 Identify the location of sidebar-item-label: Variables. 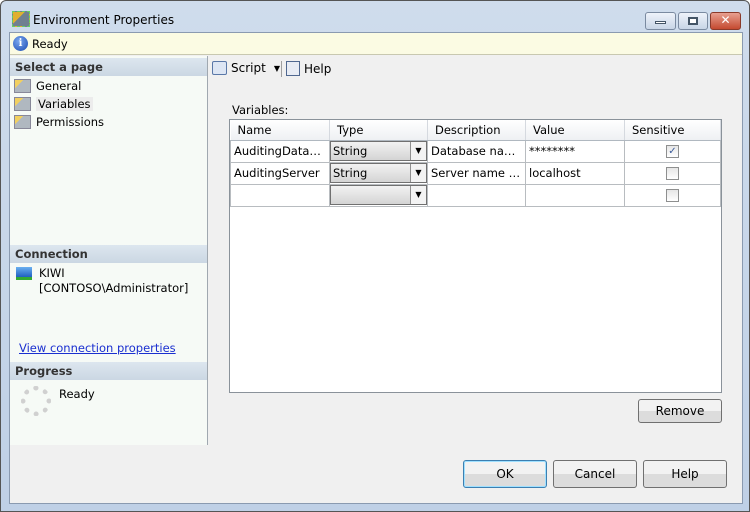
(64, 103).